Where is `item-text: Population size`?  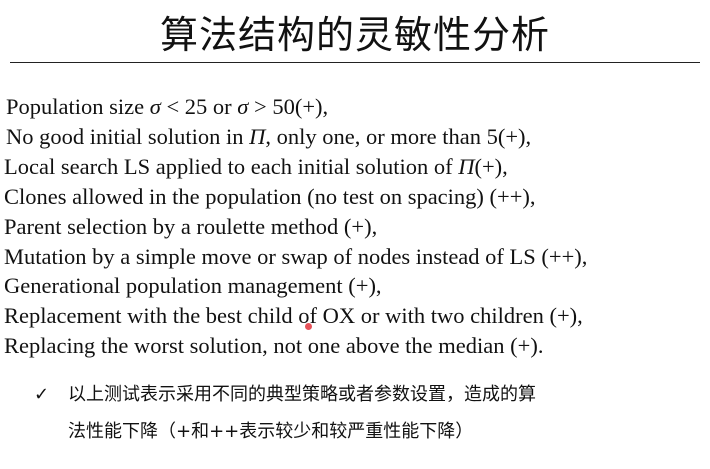 item-text: Population size is located at coordinates (78, 106).